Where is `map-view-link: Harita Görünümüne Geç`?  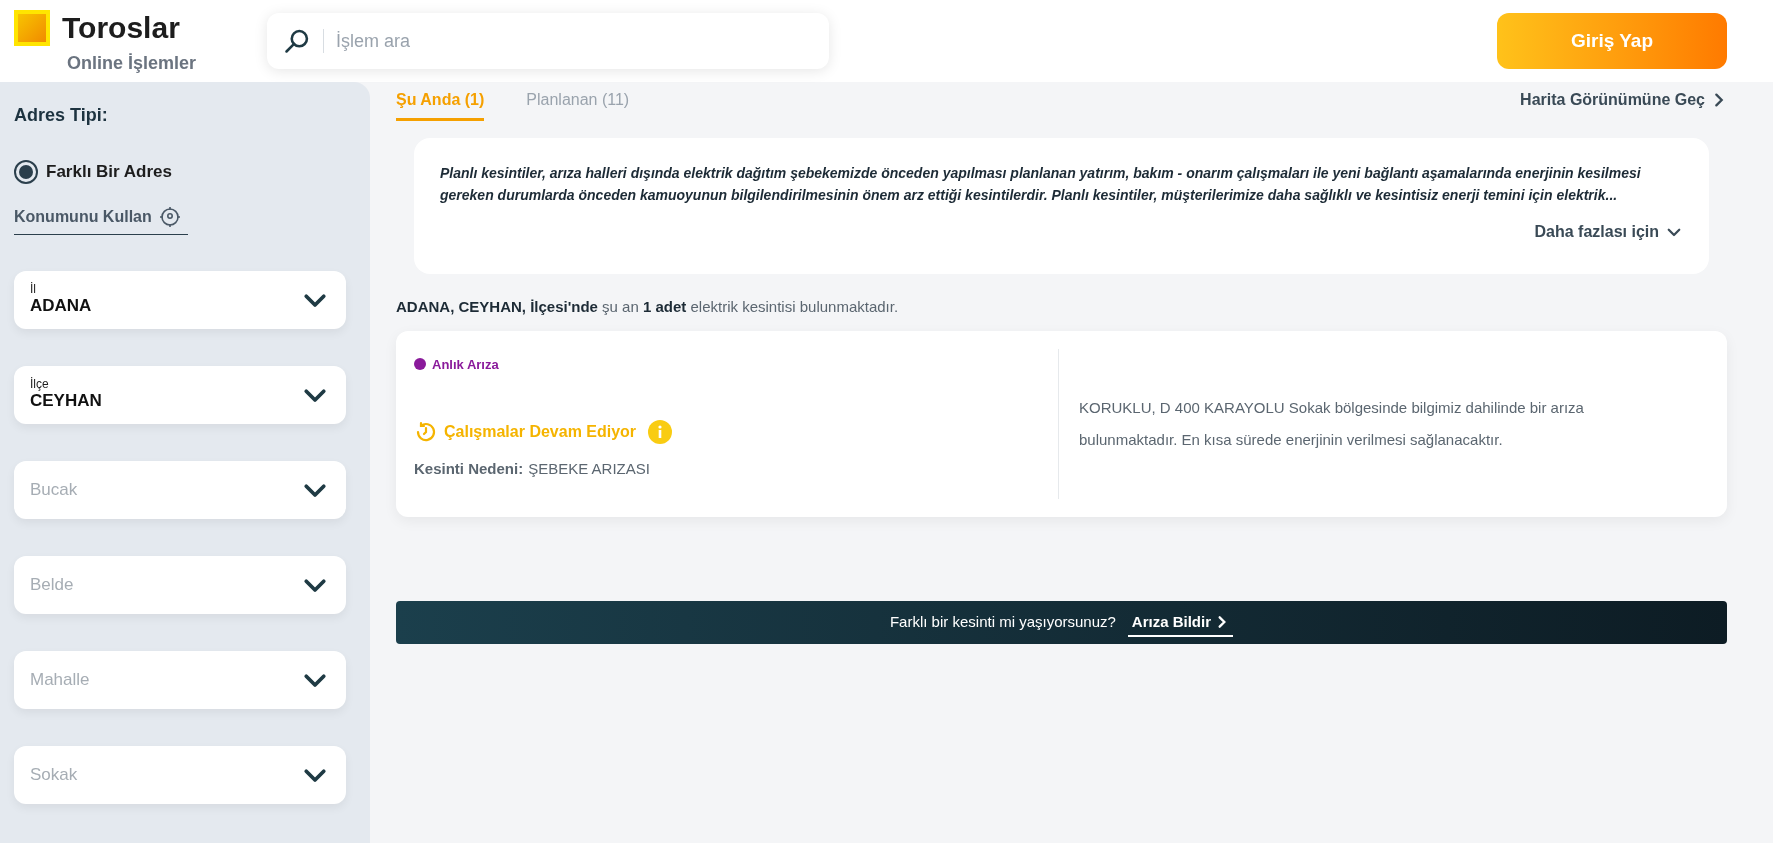 map-view-link: Harita Görünümüne Geç is located at coordinates (1623, 100).